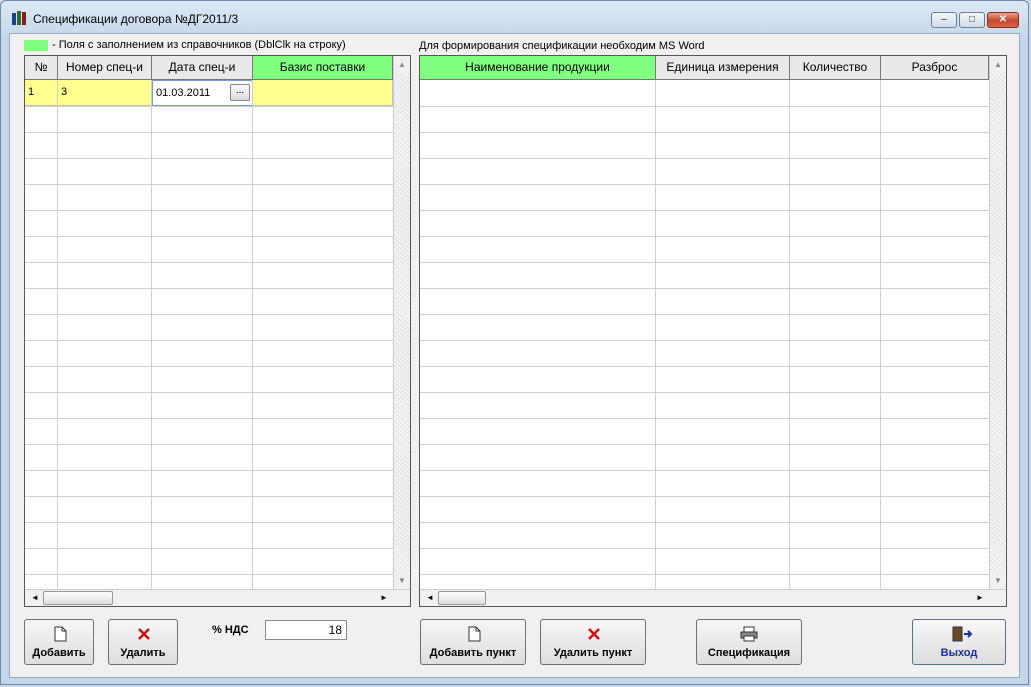  Describe the element at coordinates (959, 653) in the screenshot. I see `exit-button-label: Выход` at that location.